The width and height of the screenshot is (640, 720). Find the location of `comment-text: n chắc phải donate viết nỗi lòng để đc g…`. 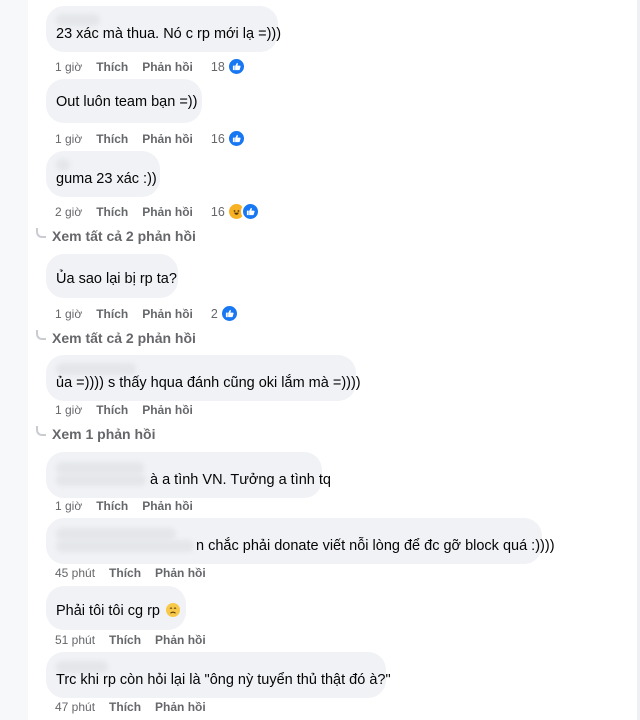

comment-text: n chắc phải donate viết nỗi lòng để đc g… is located at coordinates (305, 546).